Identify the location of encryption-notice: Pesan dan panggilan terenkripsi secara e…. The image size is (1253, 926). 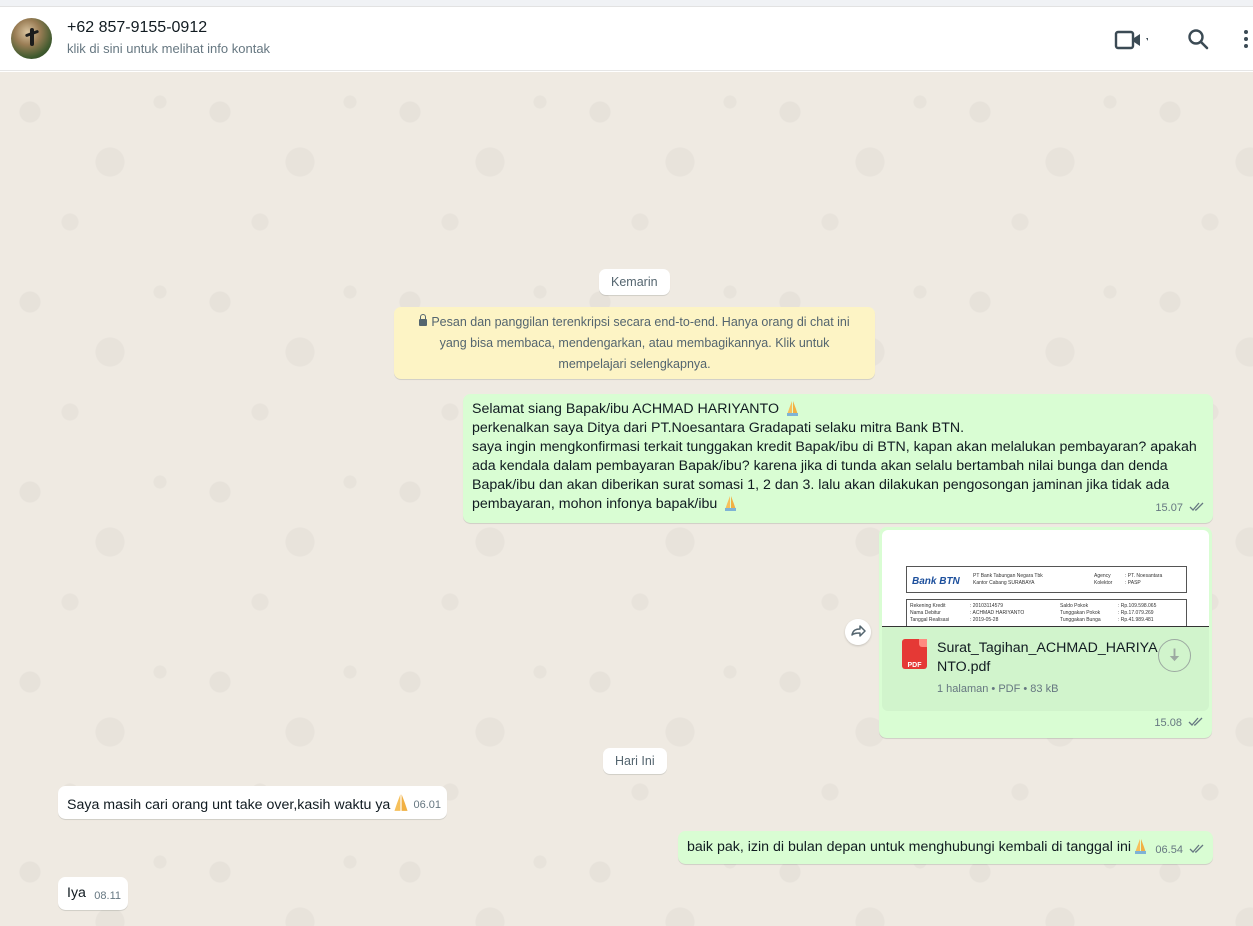
(634, 343).